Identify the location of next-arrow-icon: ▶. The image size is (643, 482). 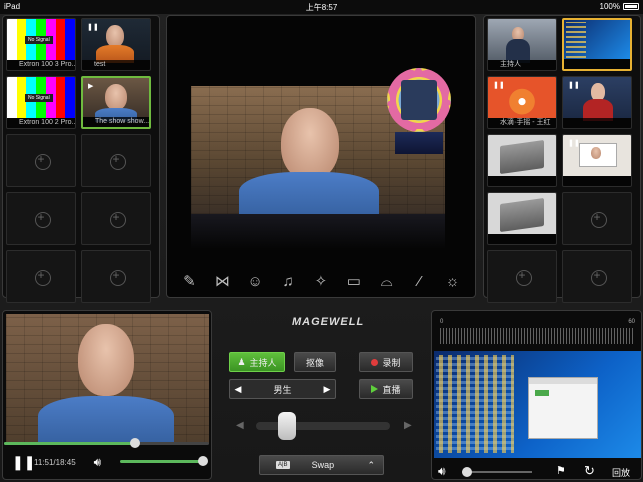
(327, 389).